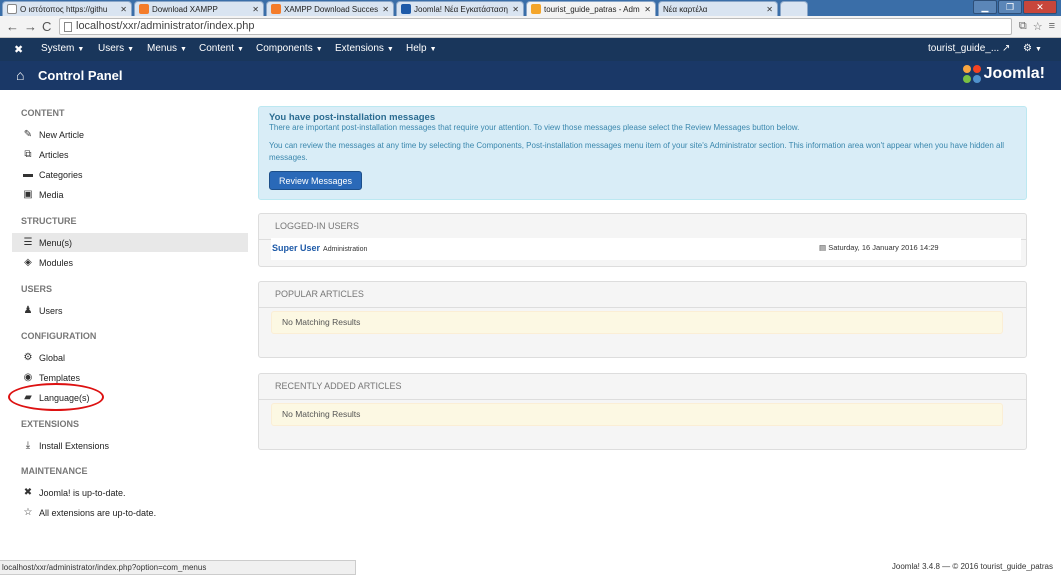  I want to click on settings-menu: ⚙ ▼, so click(1032, 48).